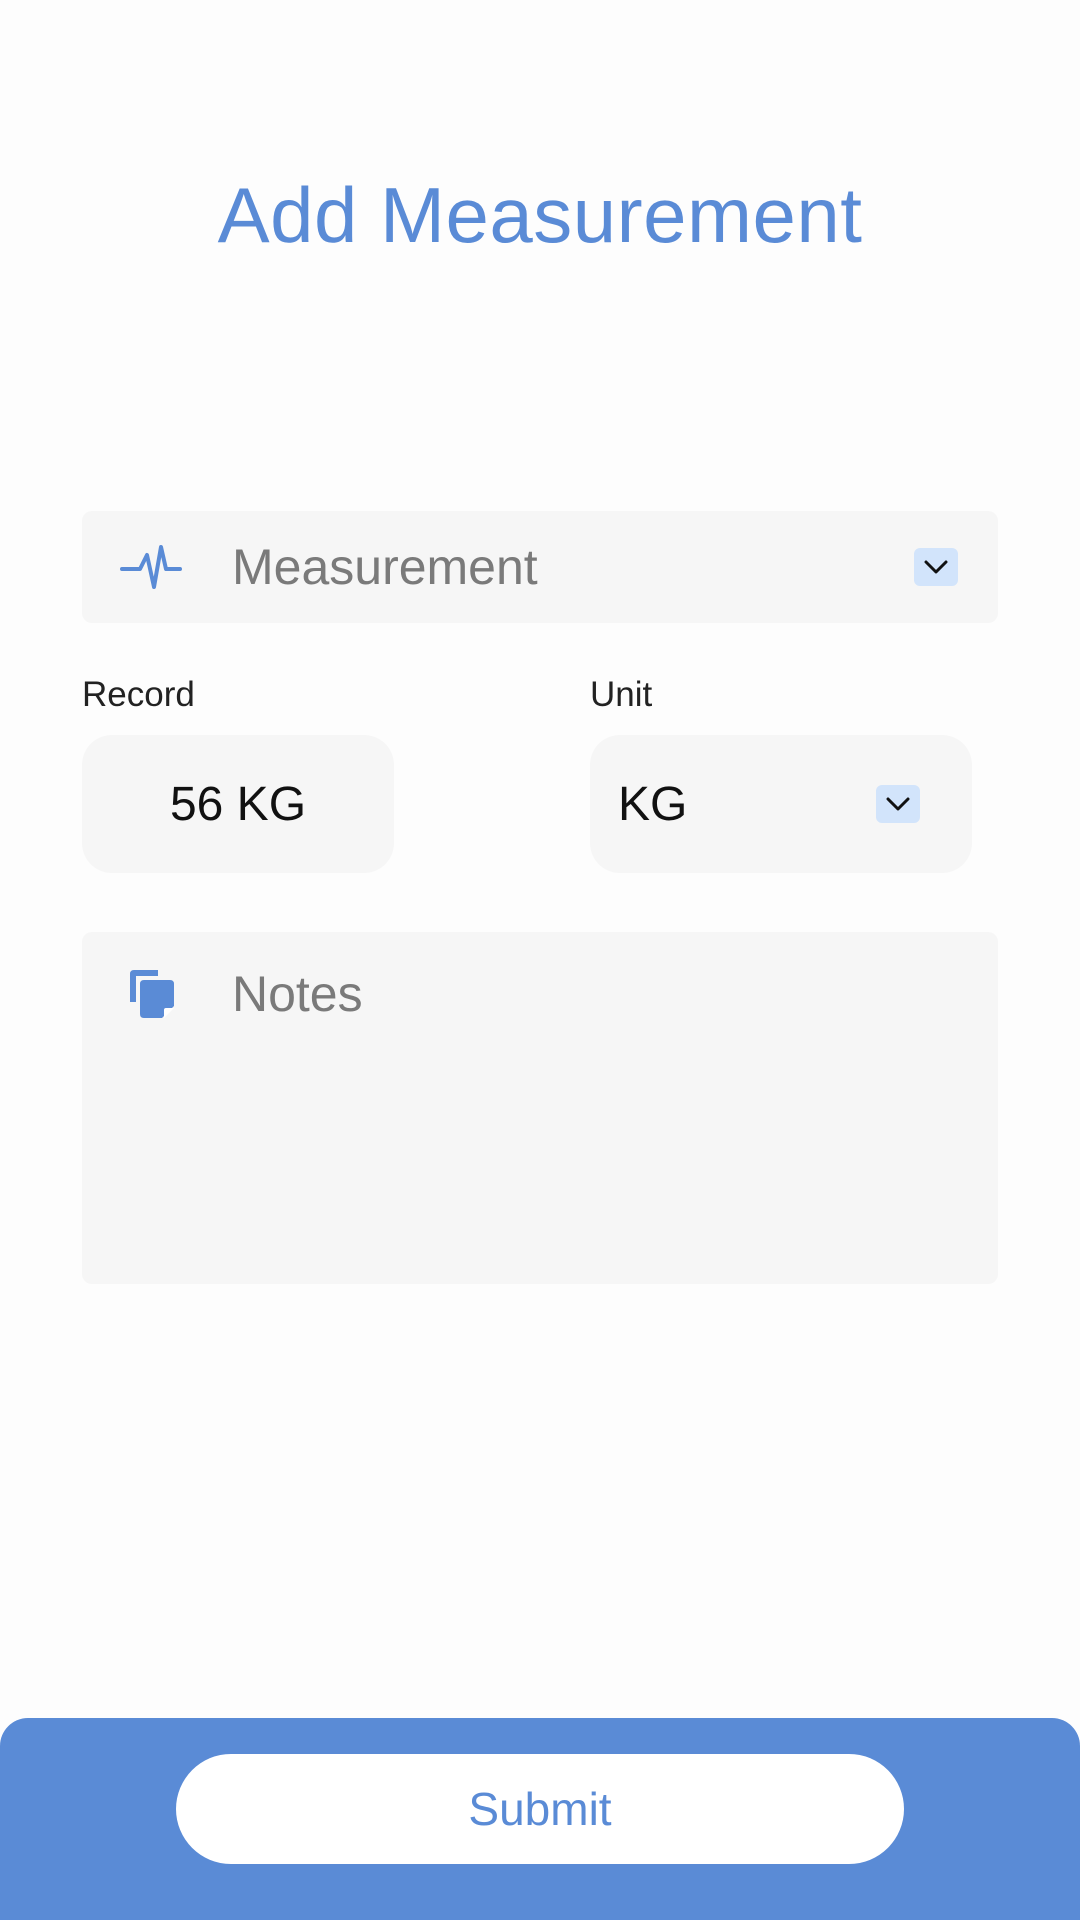 This screenshot has width=1080, height=1920. What do you see at coordinates (297, 994) in the screenshot?
I see `notes-placeholder: Notes` at bounding box center [297, 994].